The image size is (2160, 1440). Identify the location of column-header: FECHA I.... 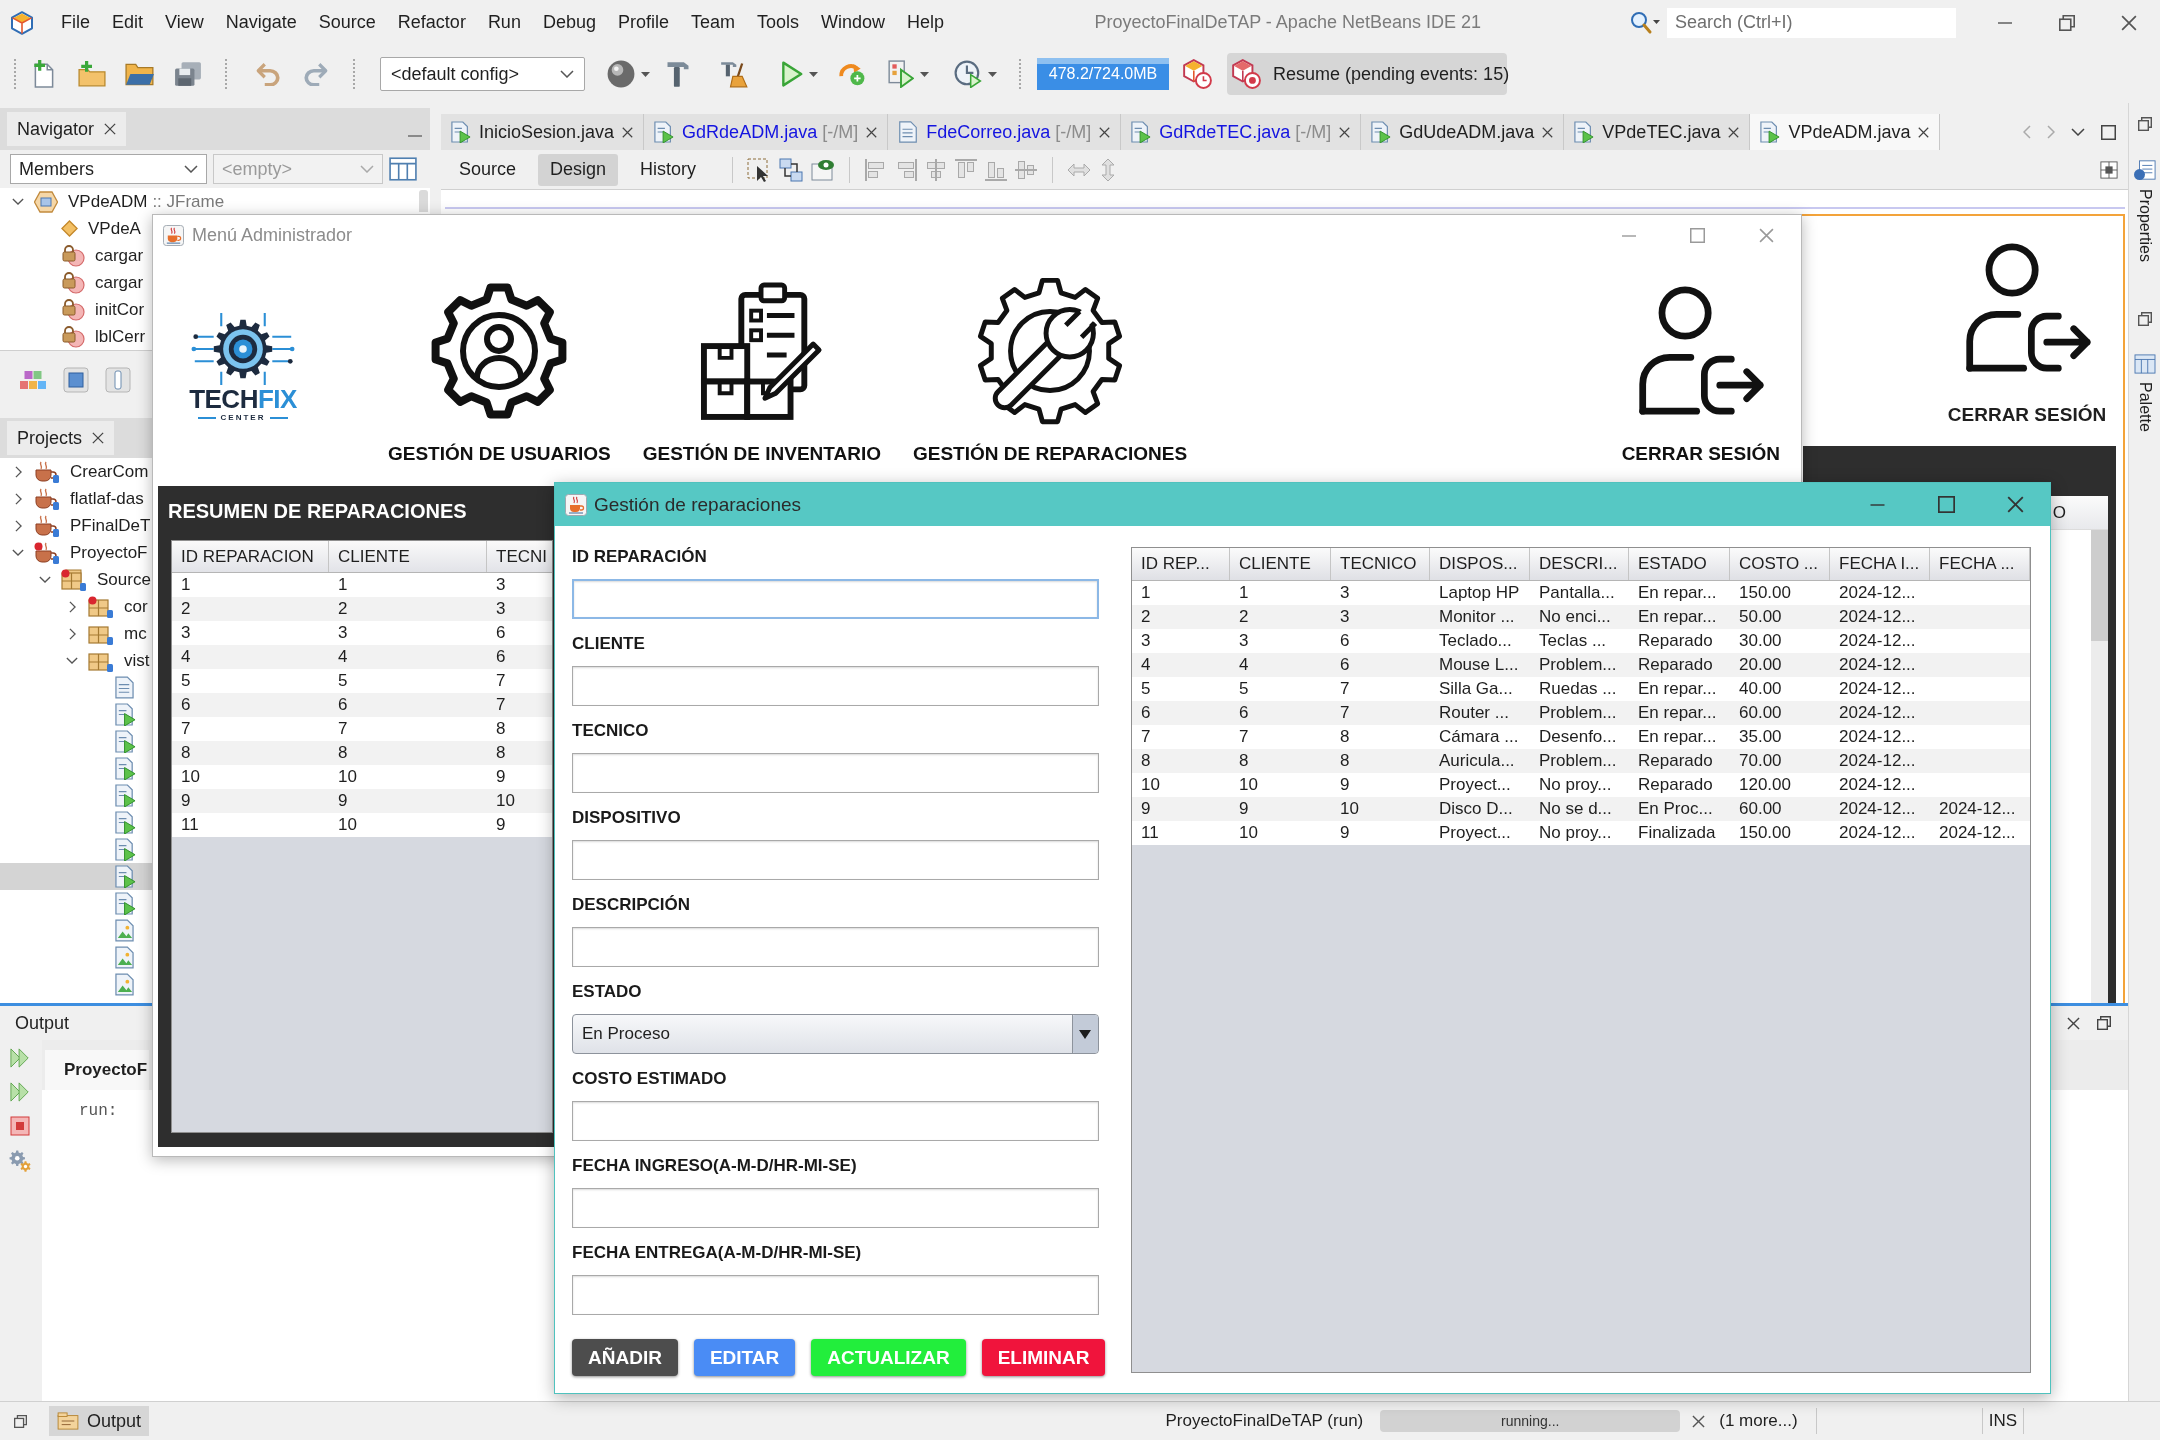
(1880, 564).